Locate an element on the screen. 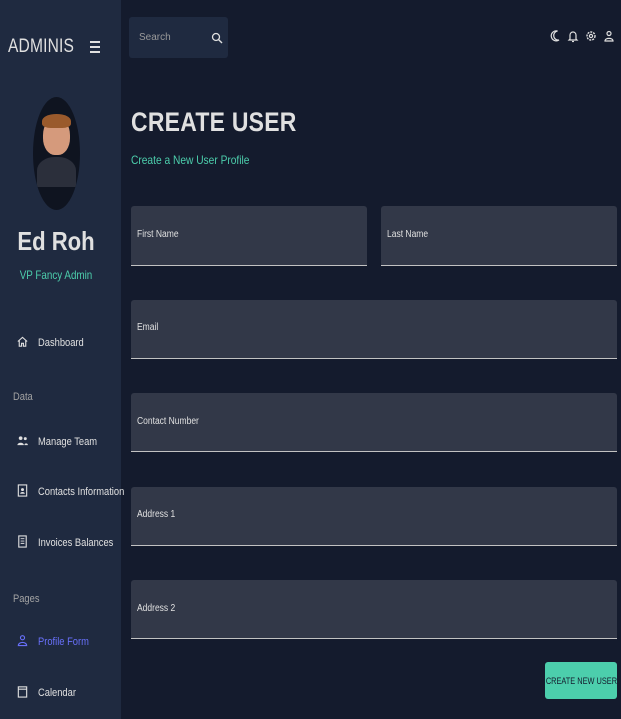  sidebar-item-label: Invoices Balances is located at coordinates (76, 543).